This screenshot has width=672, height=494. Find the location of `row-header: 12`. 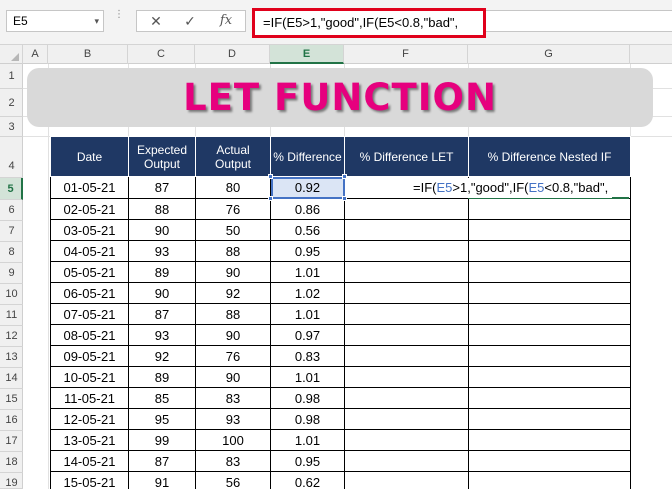

row-header: 12 is located at coordinates (11, 336).